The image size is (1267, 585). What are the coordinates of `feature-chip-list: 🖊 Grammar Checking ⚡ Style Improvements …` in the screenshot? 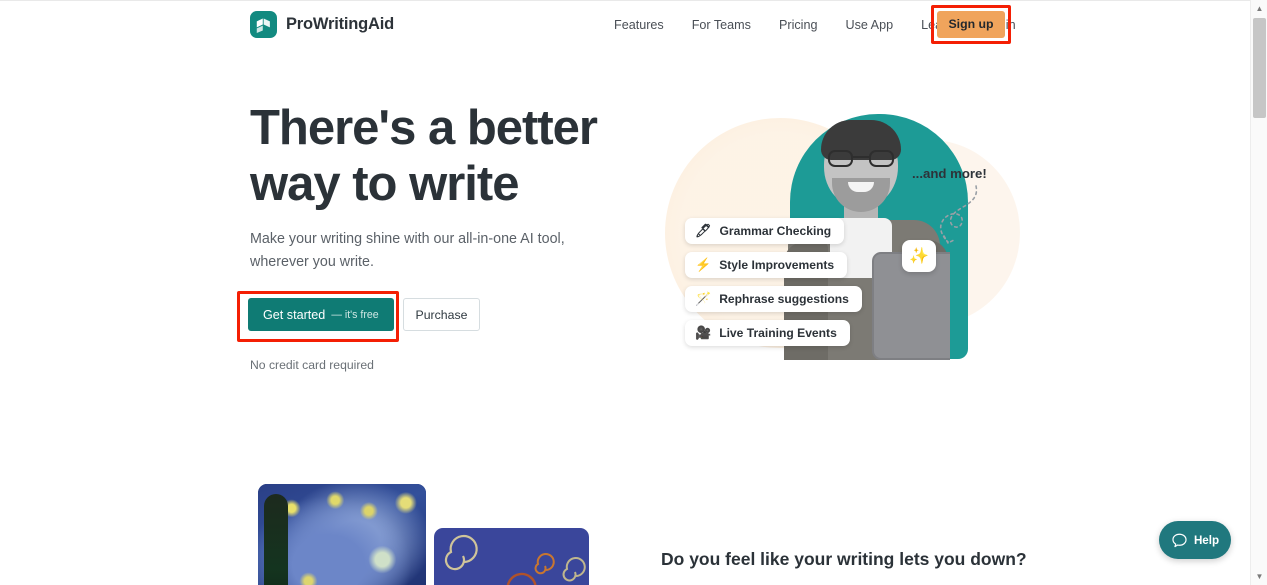 It's located at (773, 282).